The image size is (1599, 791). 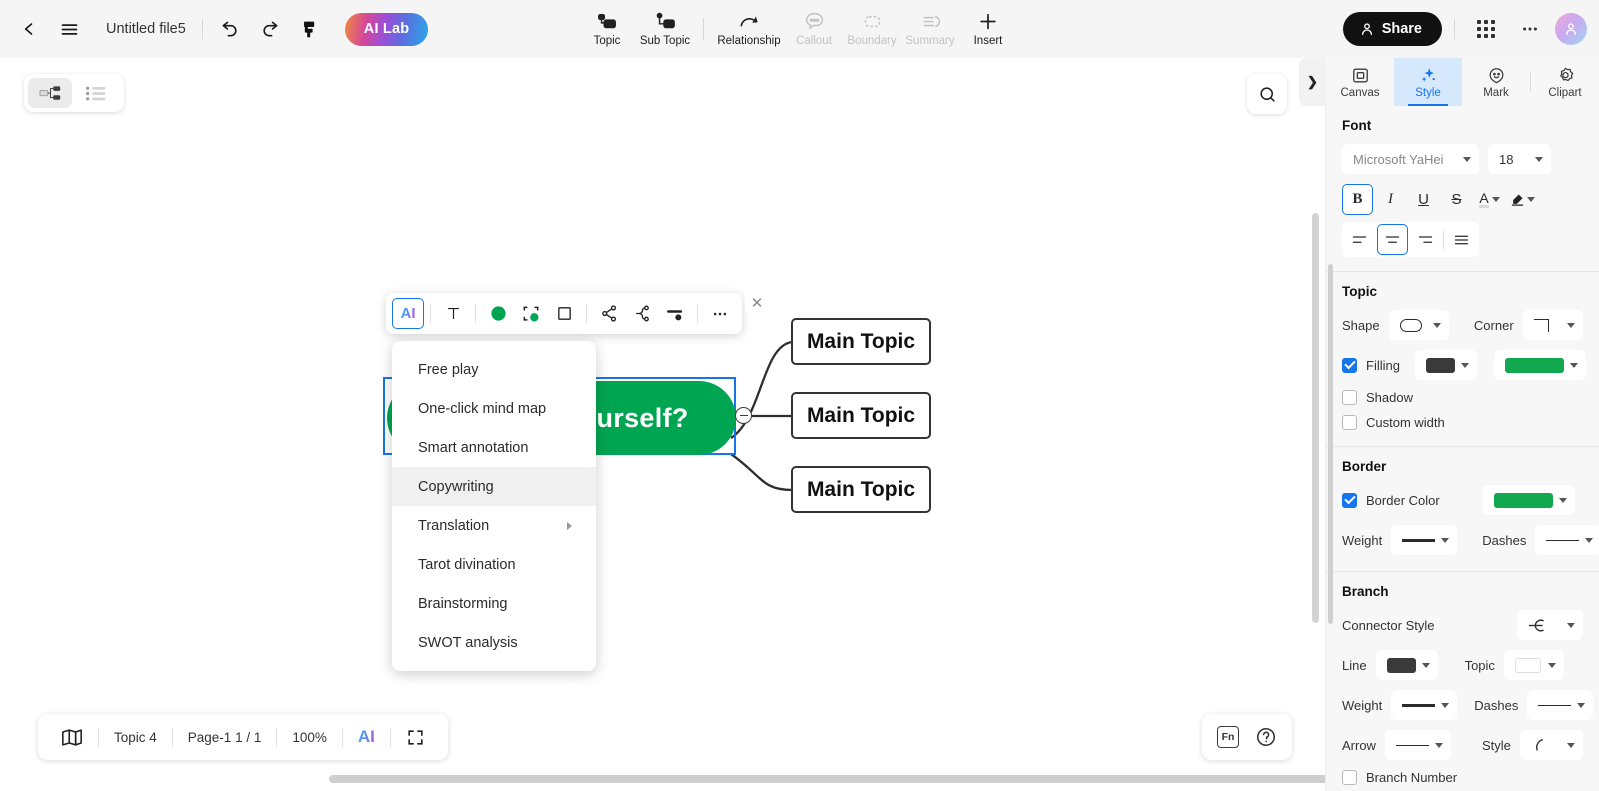 I want to click on ai-lab-label: AI Lab, so click(x=386, y=29).